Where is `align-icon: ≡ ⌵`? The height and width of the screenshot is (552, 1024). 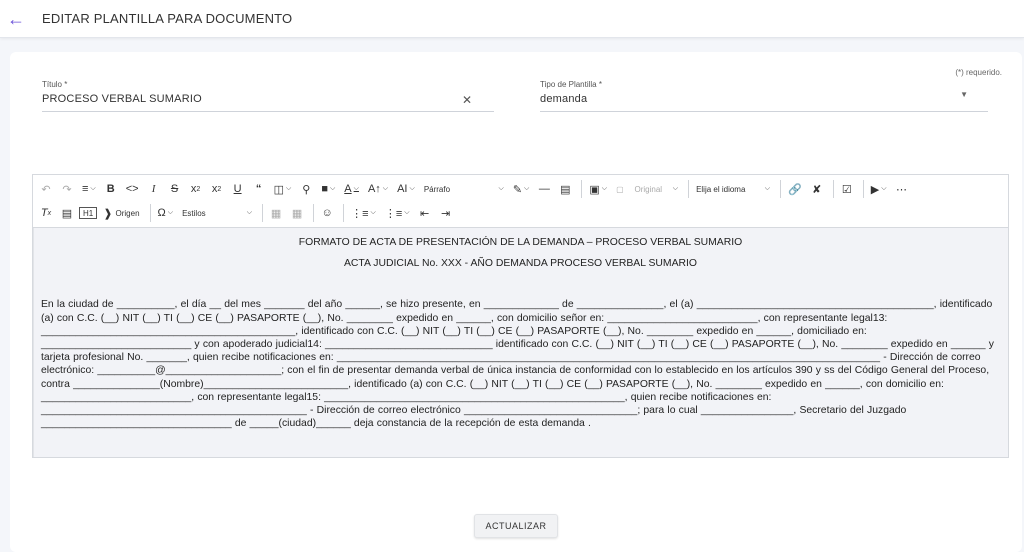 align-icon: ≡ ⌵ is located at coordinates (89, 189).